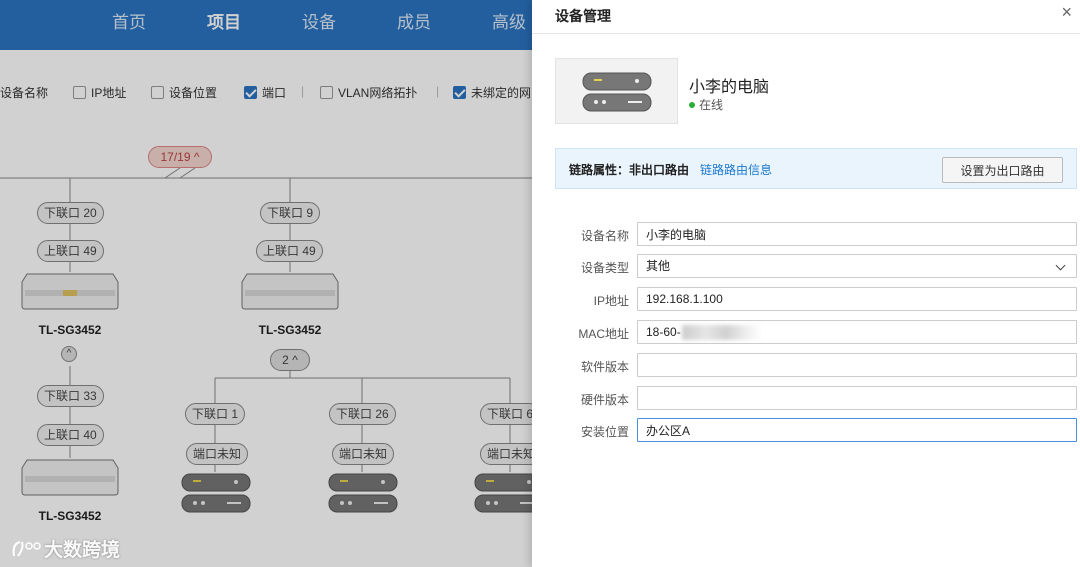 Image resolution: width=1080 pixels, height=567 pixels. Describe the element at coordinates (857, 332) in the screenshot. I see `mac-address-input: 18-60-` at that location.